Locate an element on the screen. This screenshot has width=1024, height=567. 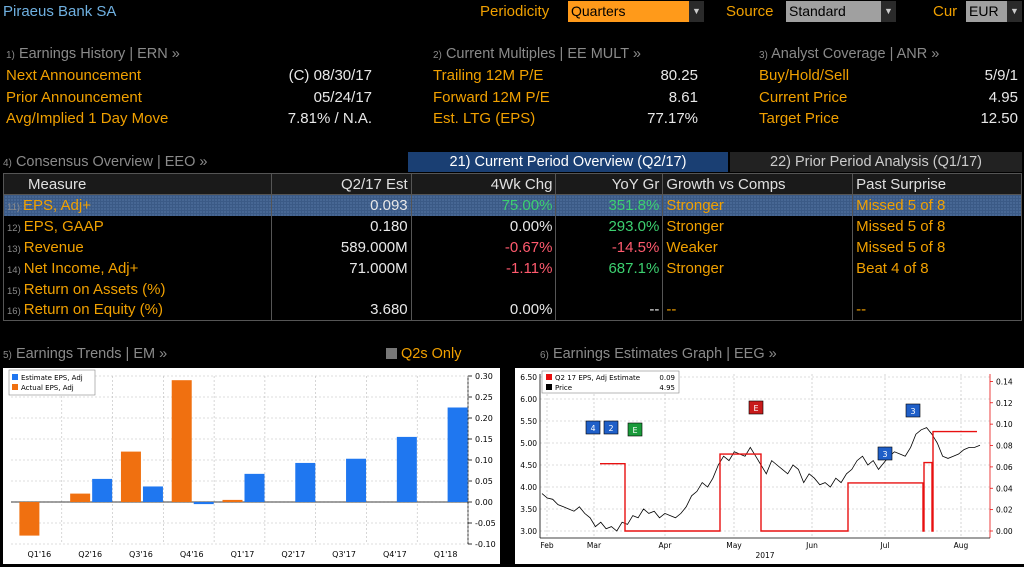
y-tick-label: 0.06 is located at coordinates (1004, 467).